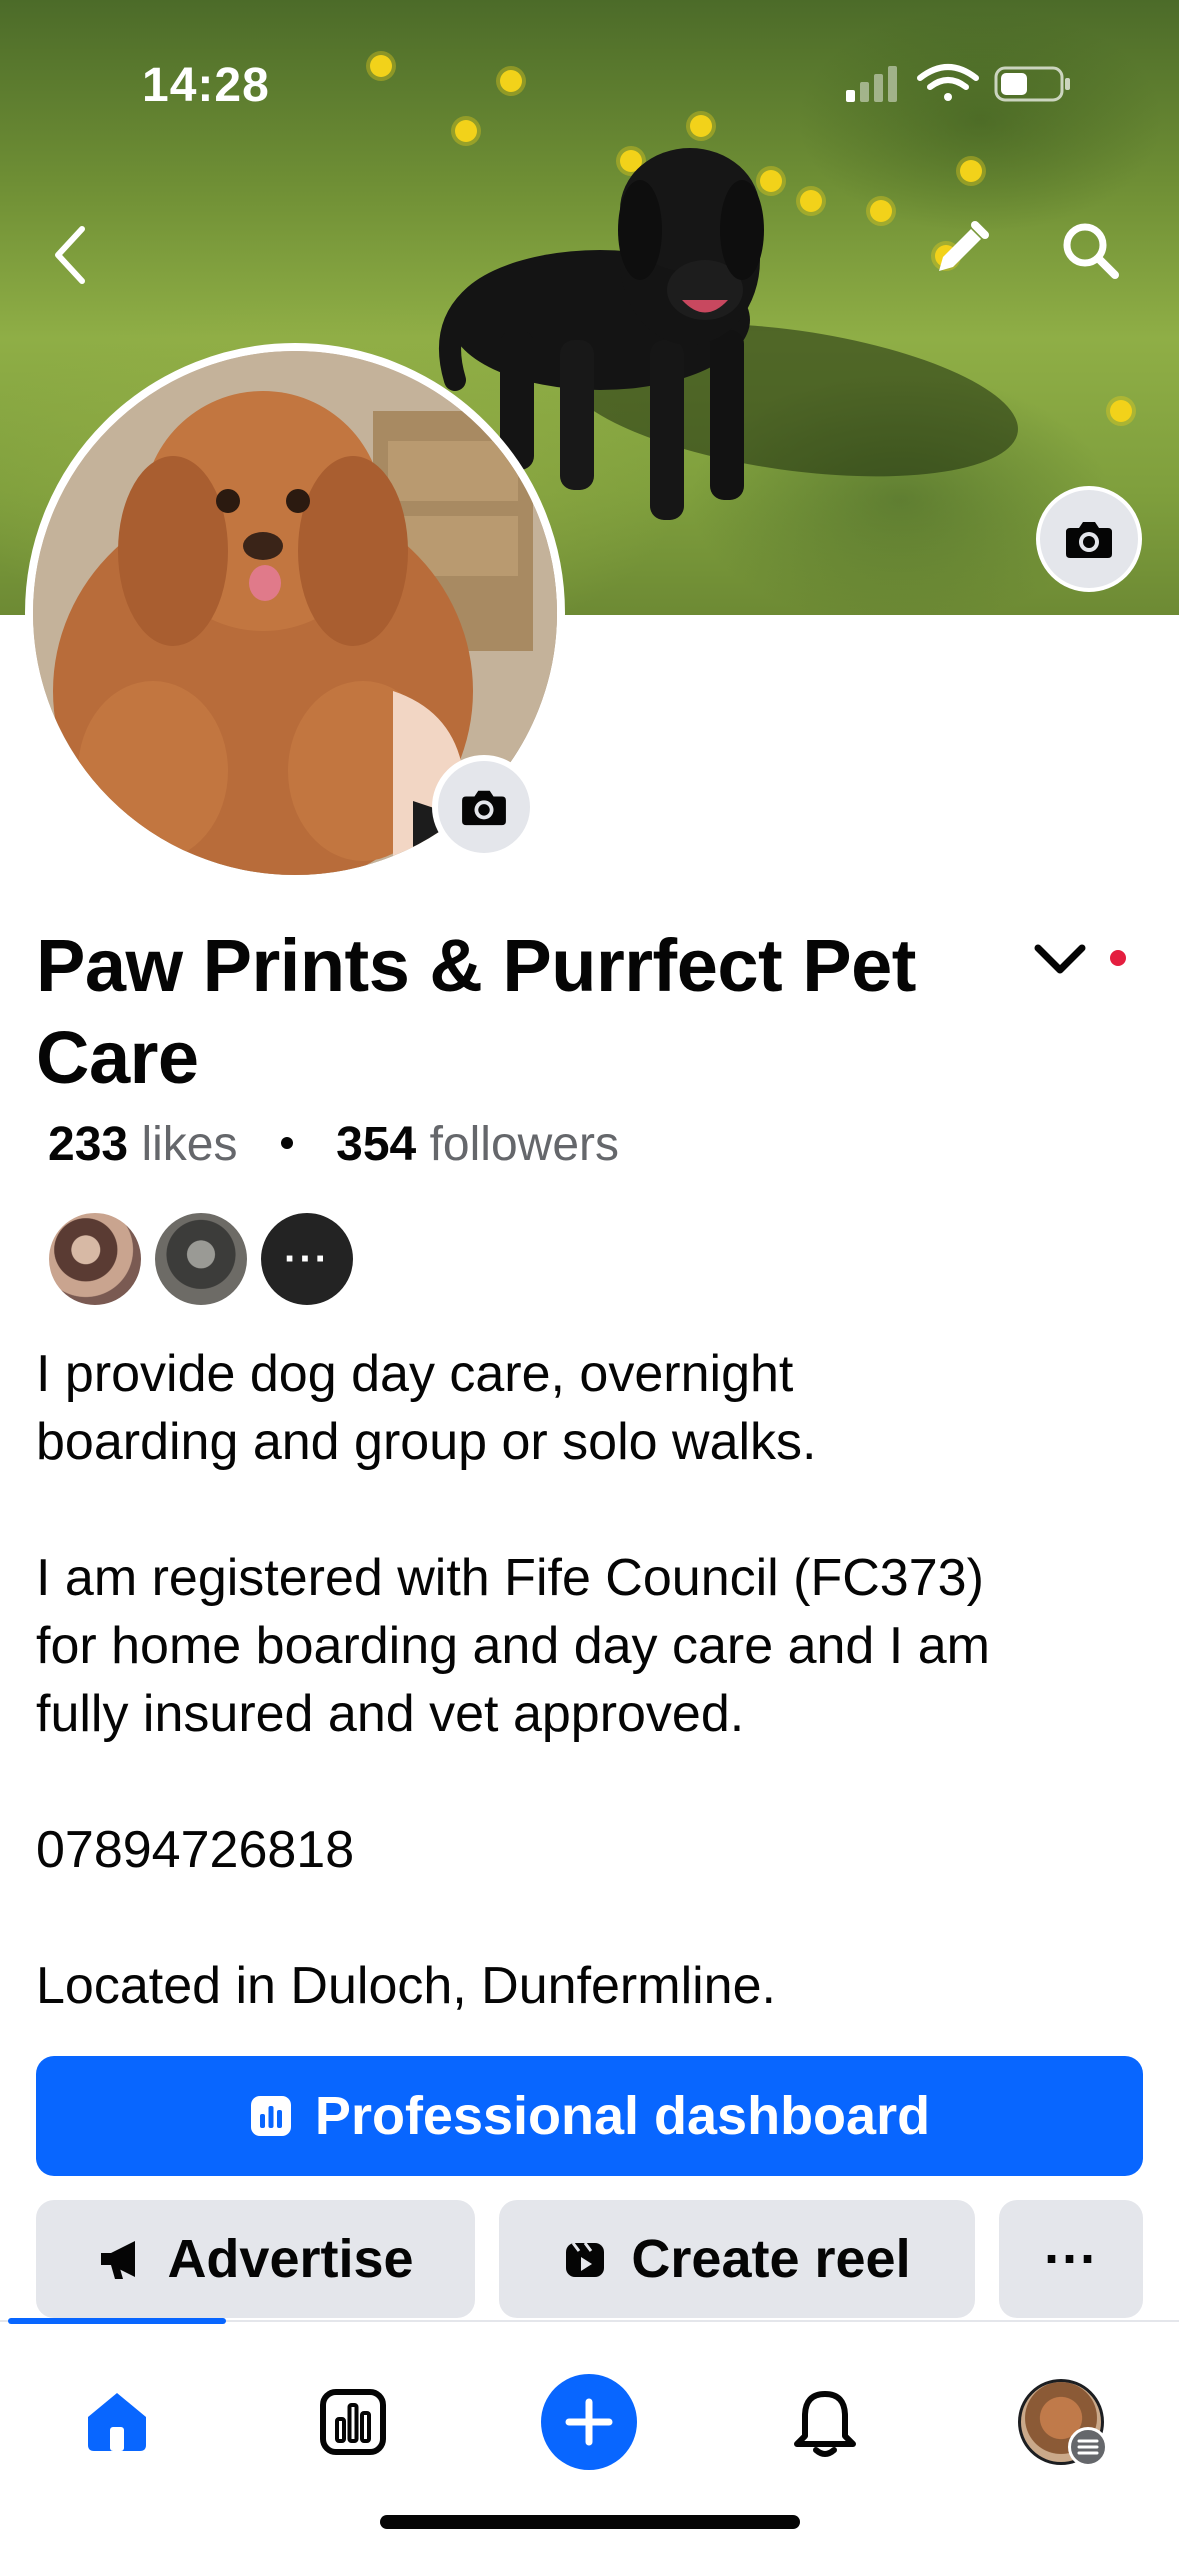 This screenshot has height=2556, width=1179. I want to click on more-options-label: ···, so click(1071, 2259).